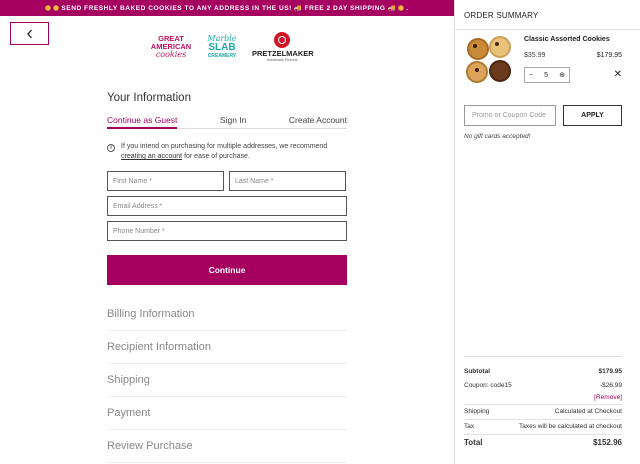  Describe the element at coordinates (227, 446) in the screenshot. I see `step-review-purchase: Review Purchase` at that location.